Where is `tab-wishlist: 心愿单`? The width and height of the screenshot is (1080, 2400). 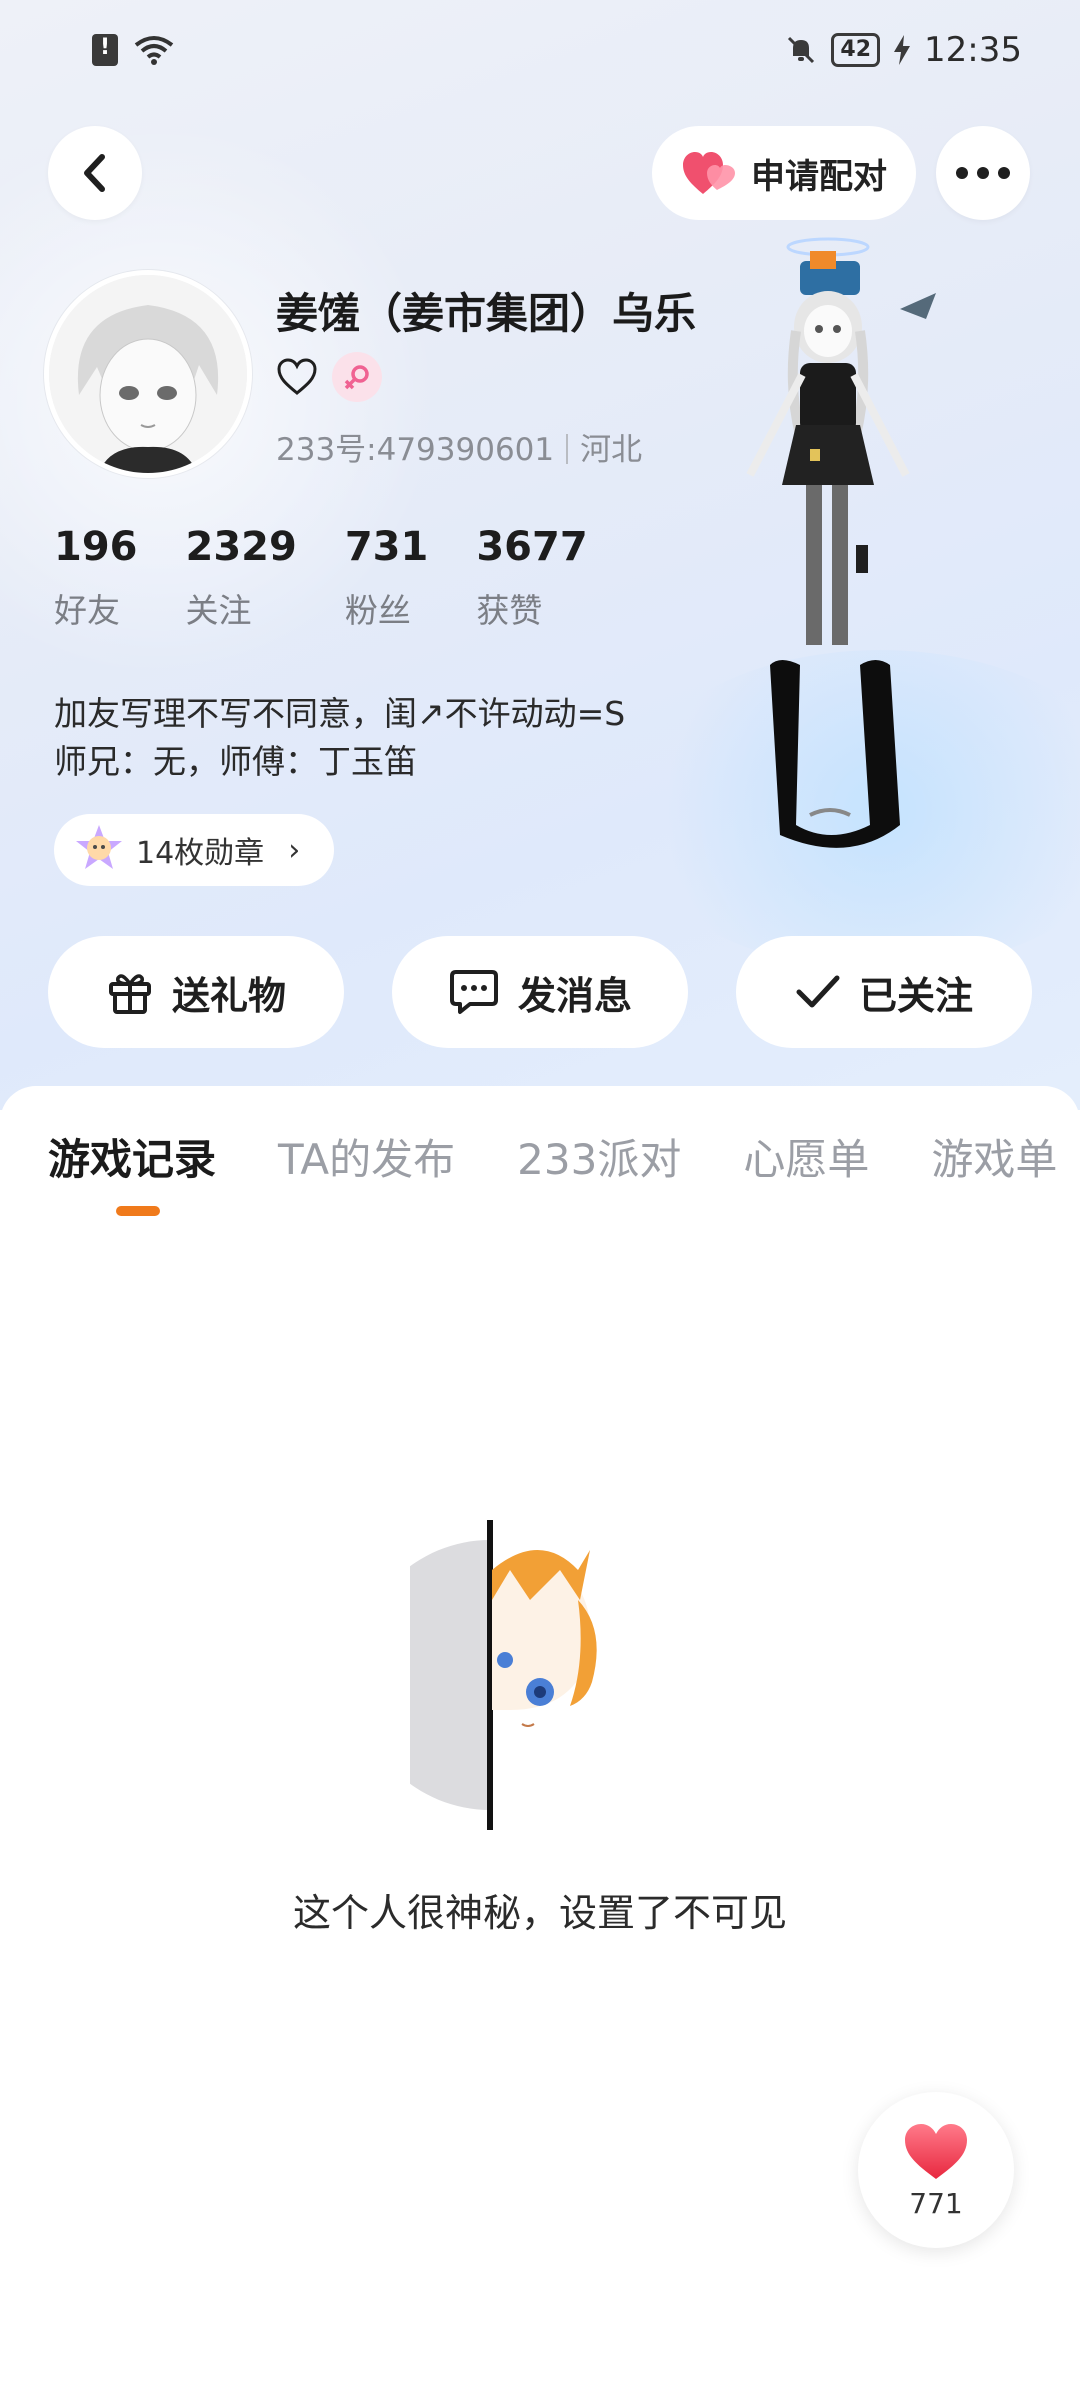
tab-wishlist: 心愿单 is located at coordinates (806, 1156).